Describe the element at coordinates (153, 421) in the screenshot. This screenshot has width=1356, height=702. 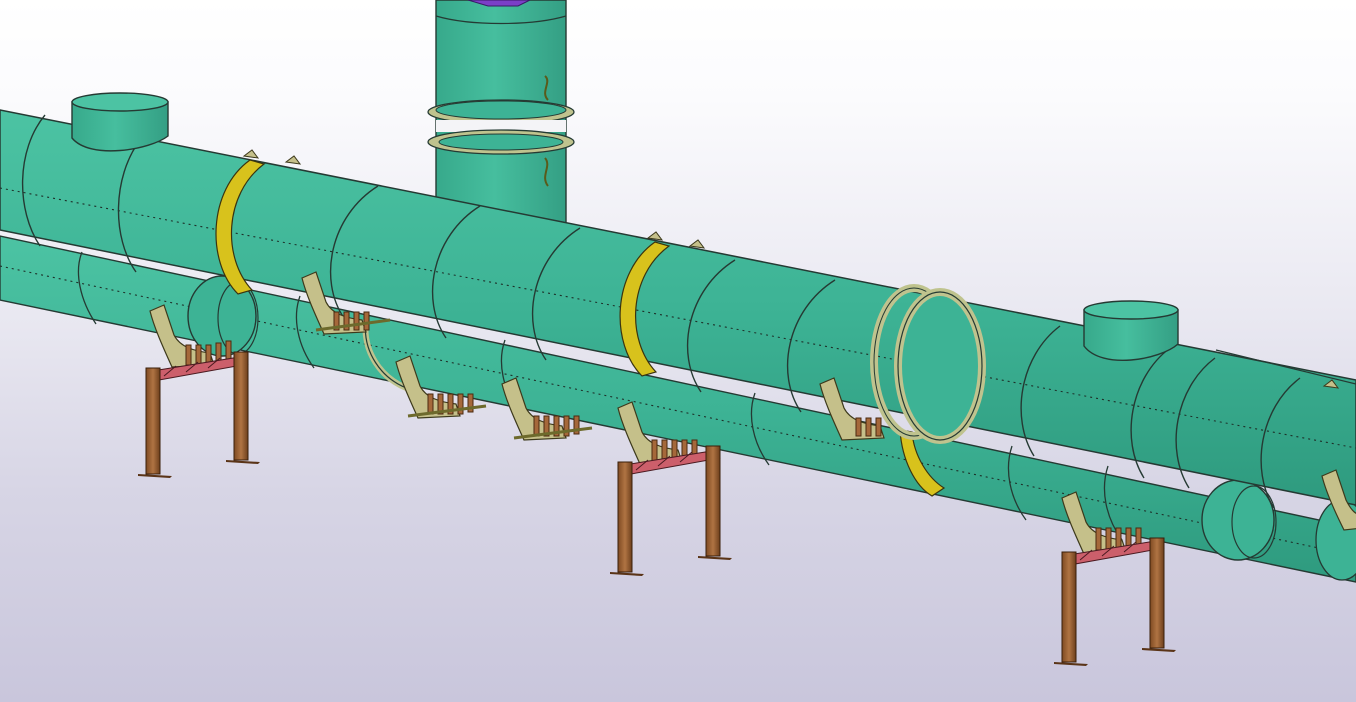
I see `frame-1-leg-left` at that location.